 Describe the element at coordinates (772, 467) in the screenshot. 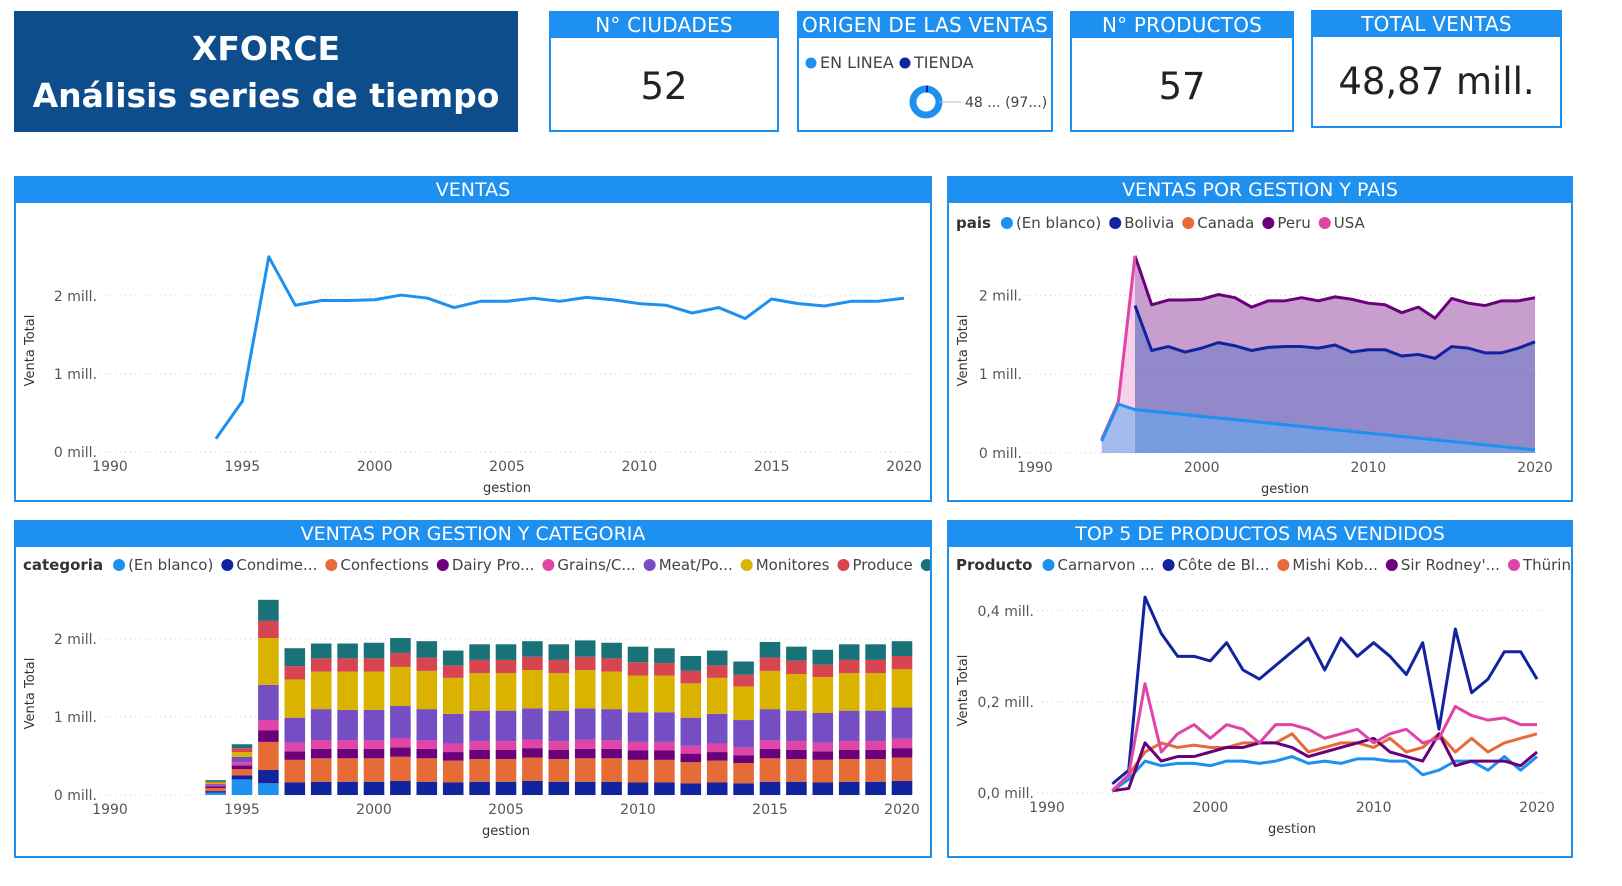

I see `x-tick-label: 2015` at that location.